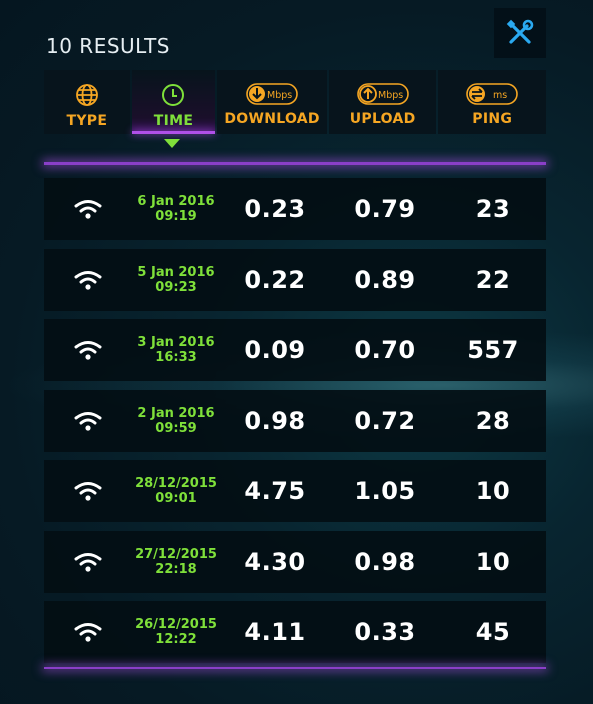  What do you see at coordinates (295, 163) in the screenshot?
I see `table-top-divider` at bounding box center [295, 163].